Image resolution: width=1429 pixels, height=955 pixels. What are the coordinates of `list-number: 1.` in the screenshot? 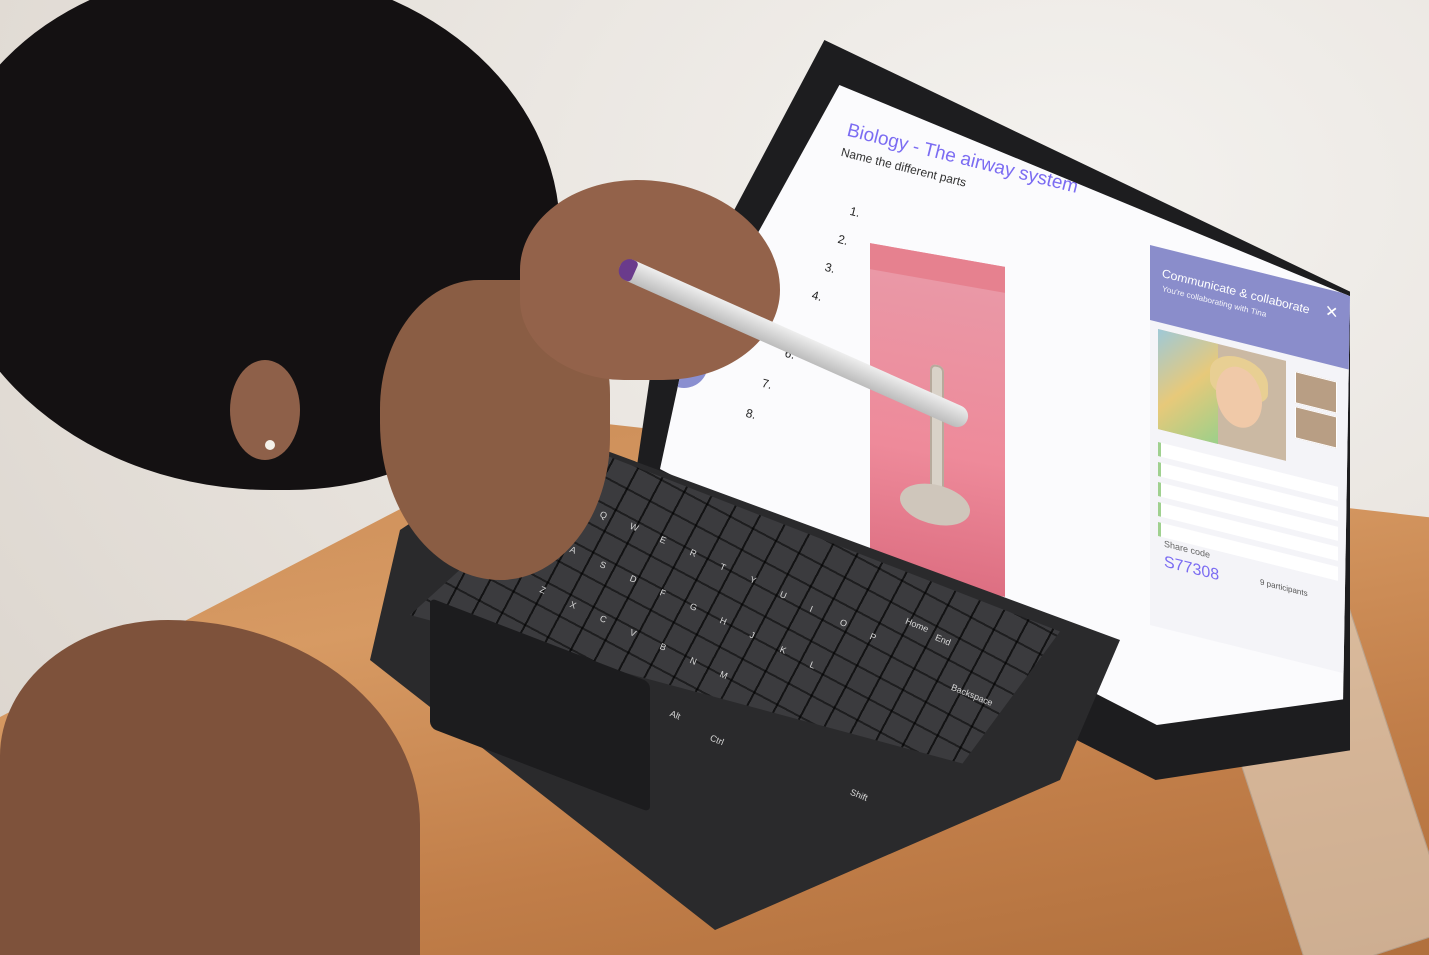 It's located at (855, 212).